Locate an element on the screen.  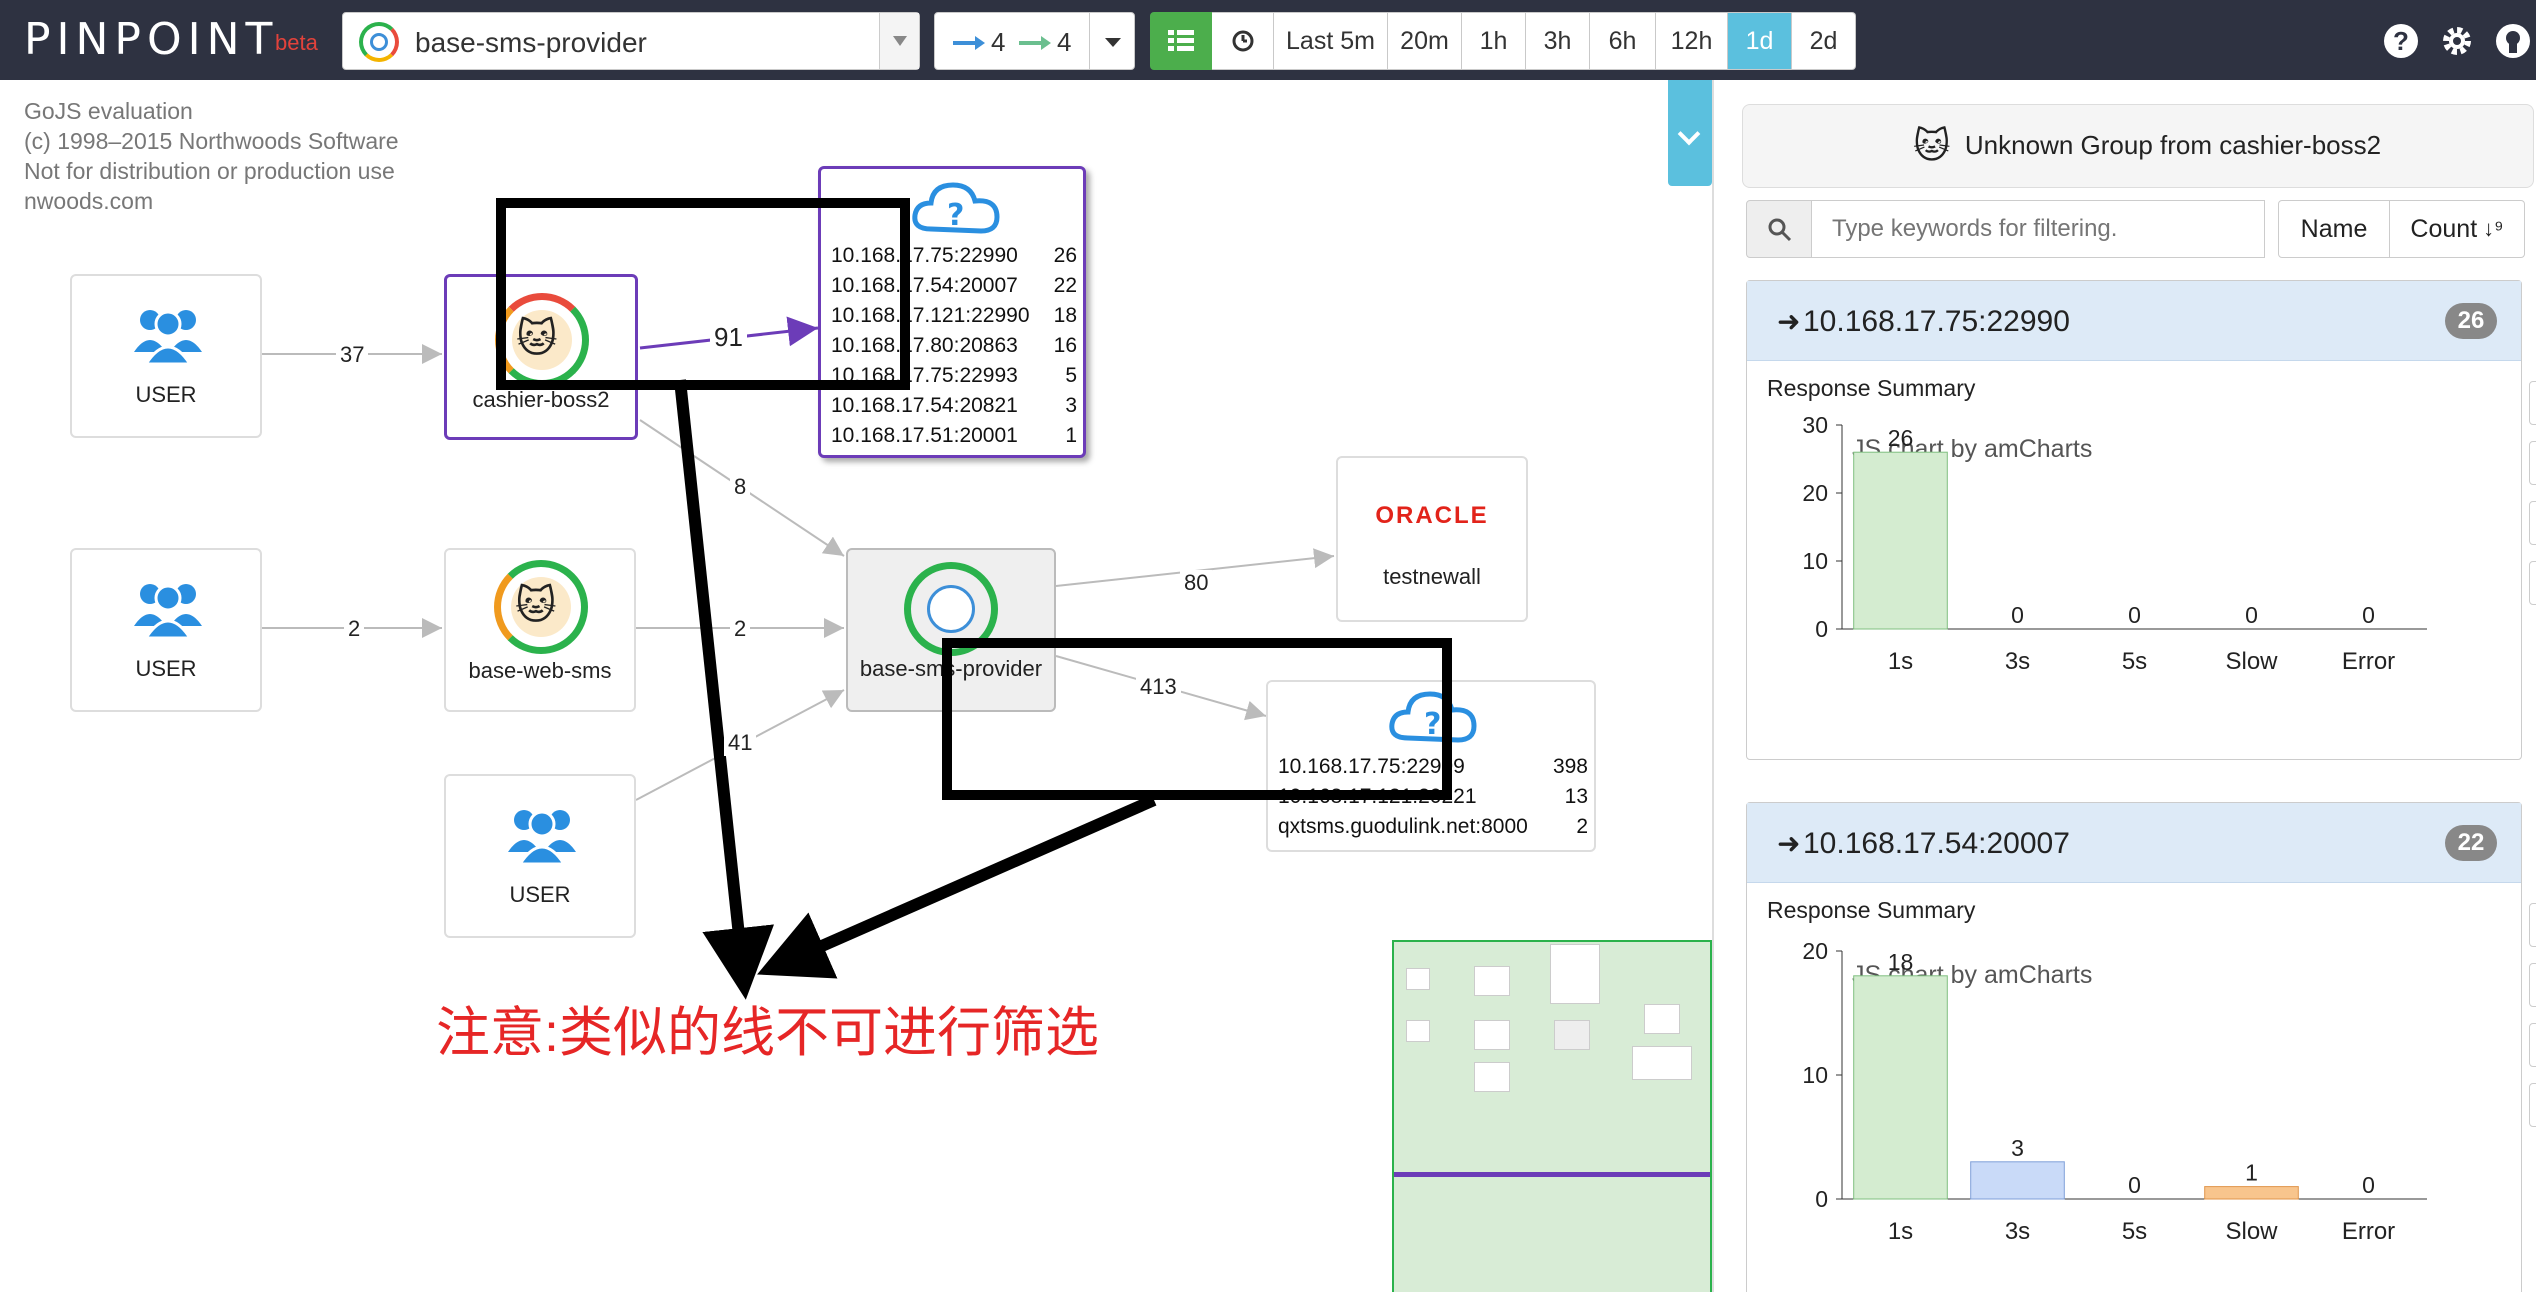
period-20m: 20m is located at coordinates (1425, 41).